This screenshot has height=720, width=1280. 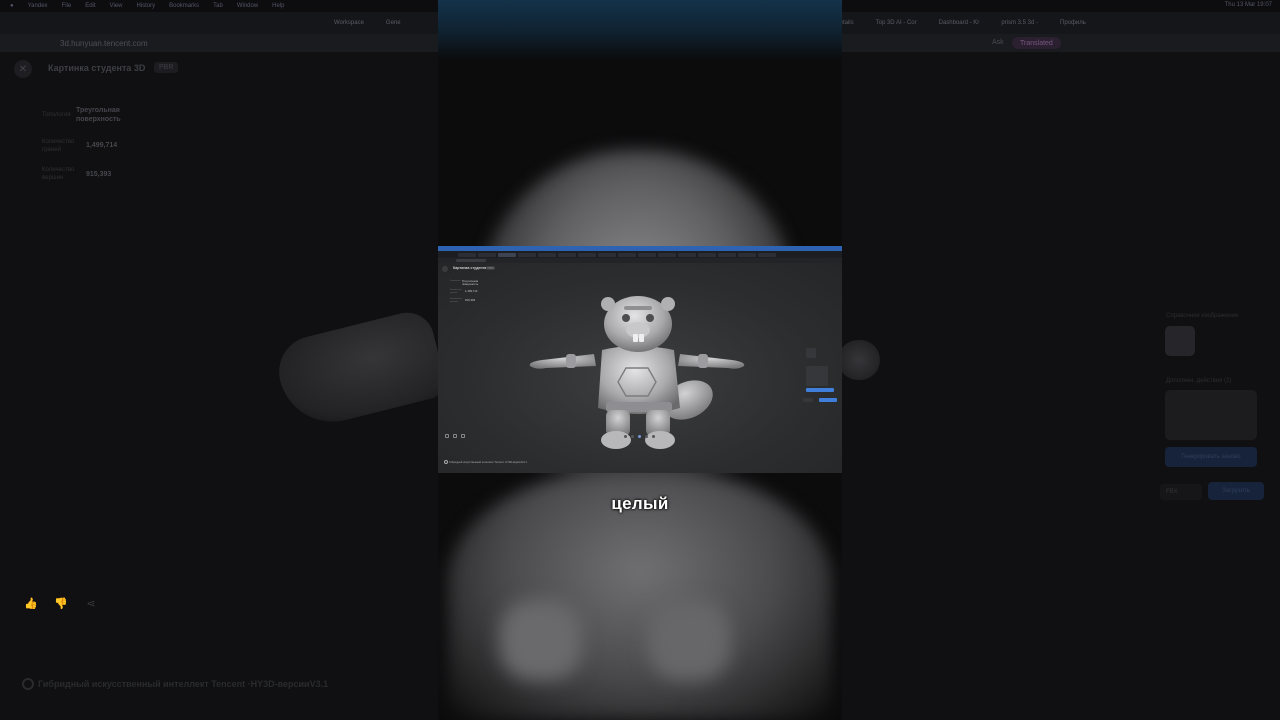 What do you see at coordinates (640, 30) in the screenshot?
I see `top-gradient` at bounding box center [640, 30].